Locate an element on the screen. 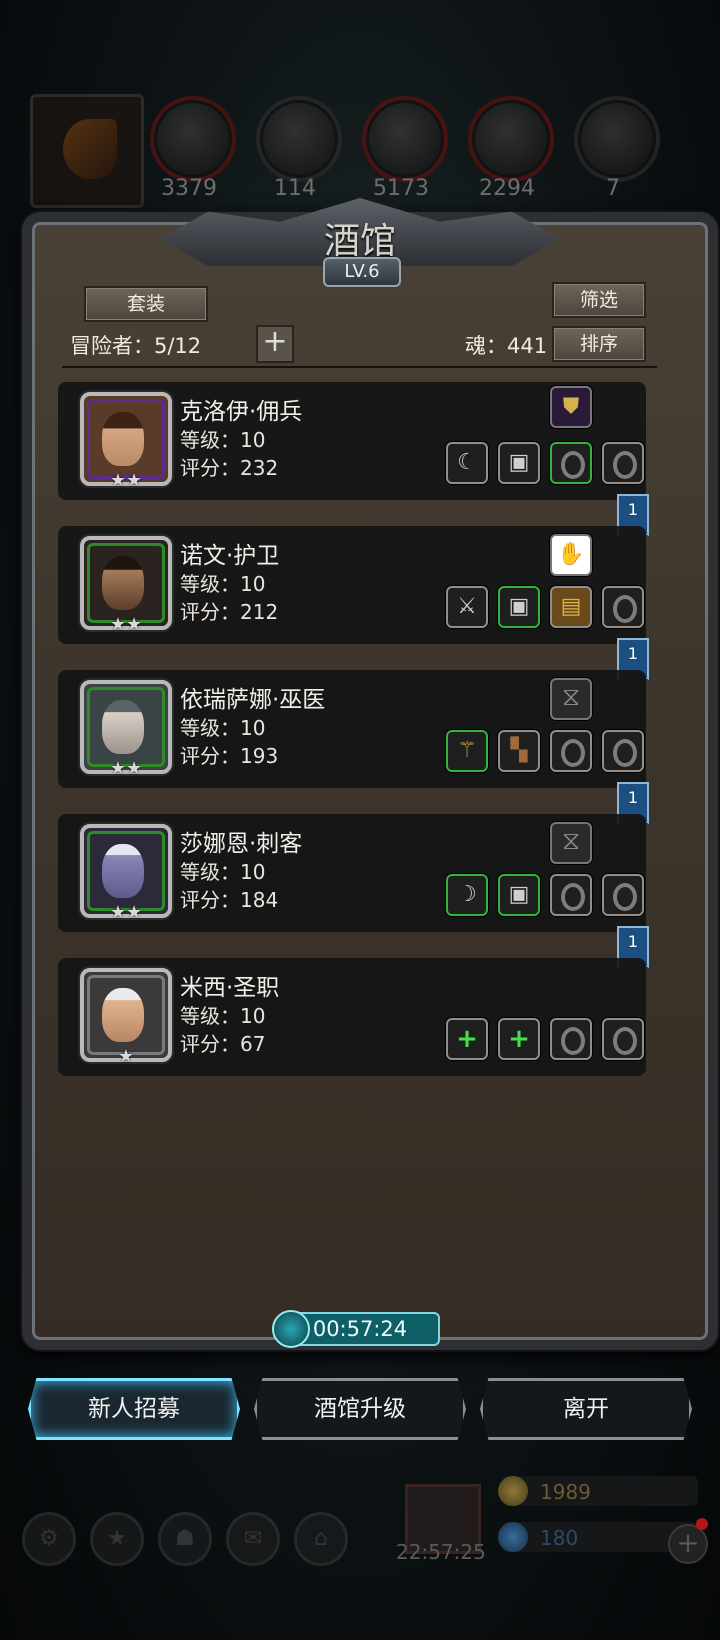 The image size is (720, 1640). hero-name: 米西·圣职 is located at coordinates (230, 988).